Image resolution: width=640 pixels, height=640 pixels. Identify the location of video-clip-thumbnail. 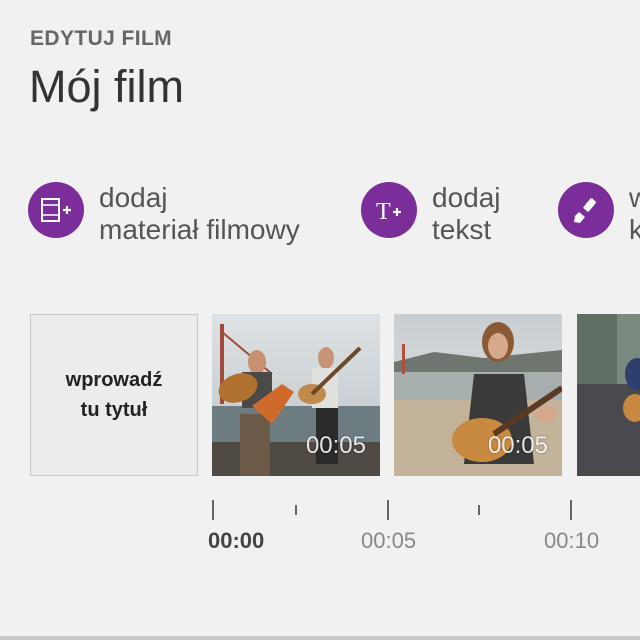
(608, 395).